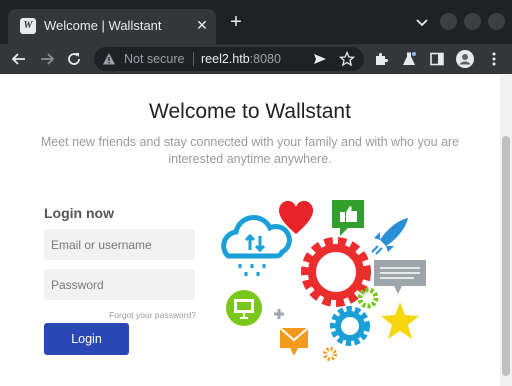 The height and width of the screenshot is (386, 512). I want to click on forgot-password-link: Forgot your password?, so click(146, 315).